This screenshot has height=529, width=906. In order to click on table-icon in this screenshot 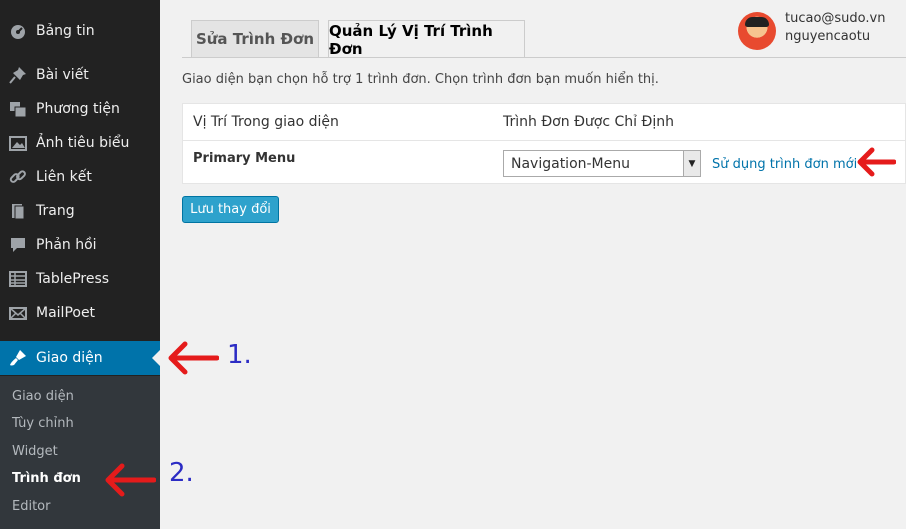, I will do `click(18, 279)`.